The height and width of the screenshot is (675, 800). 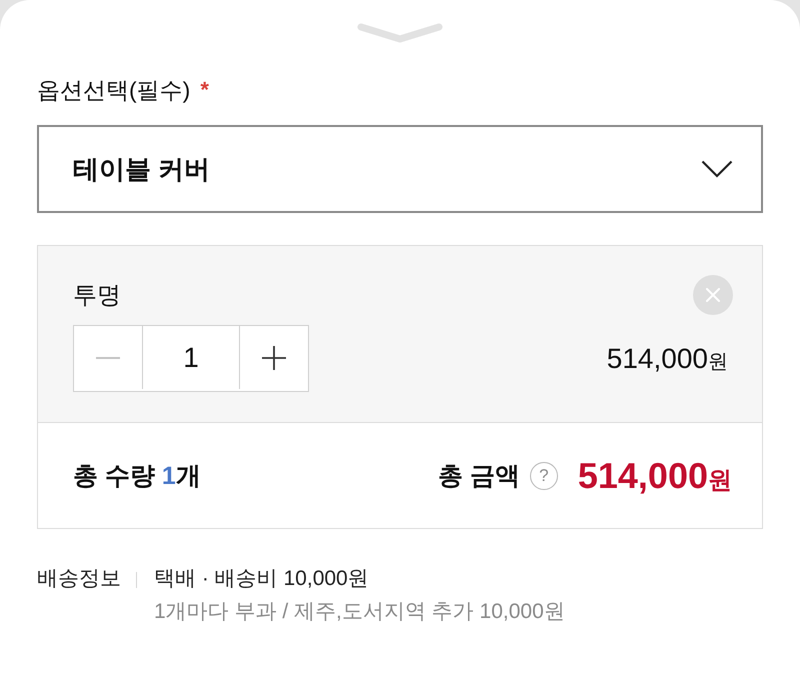 I want to click on shipping-method: 택배 · 배송비 10,000원, so click(x=262, y=579).